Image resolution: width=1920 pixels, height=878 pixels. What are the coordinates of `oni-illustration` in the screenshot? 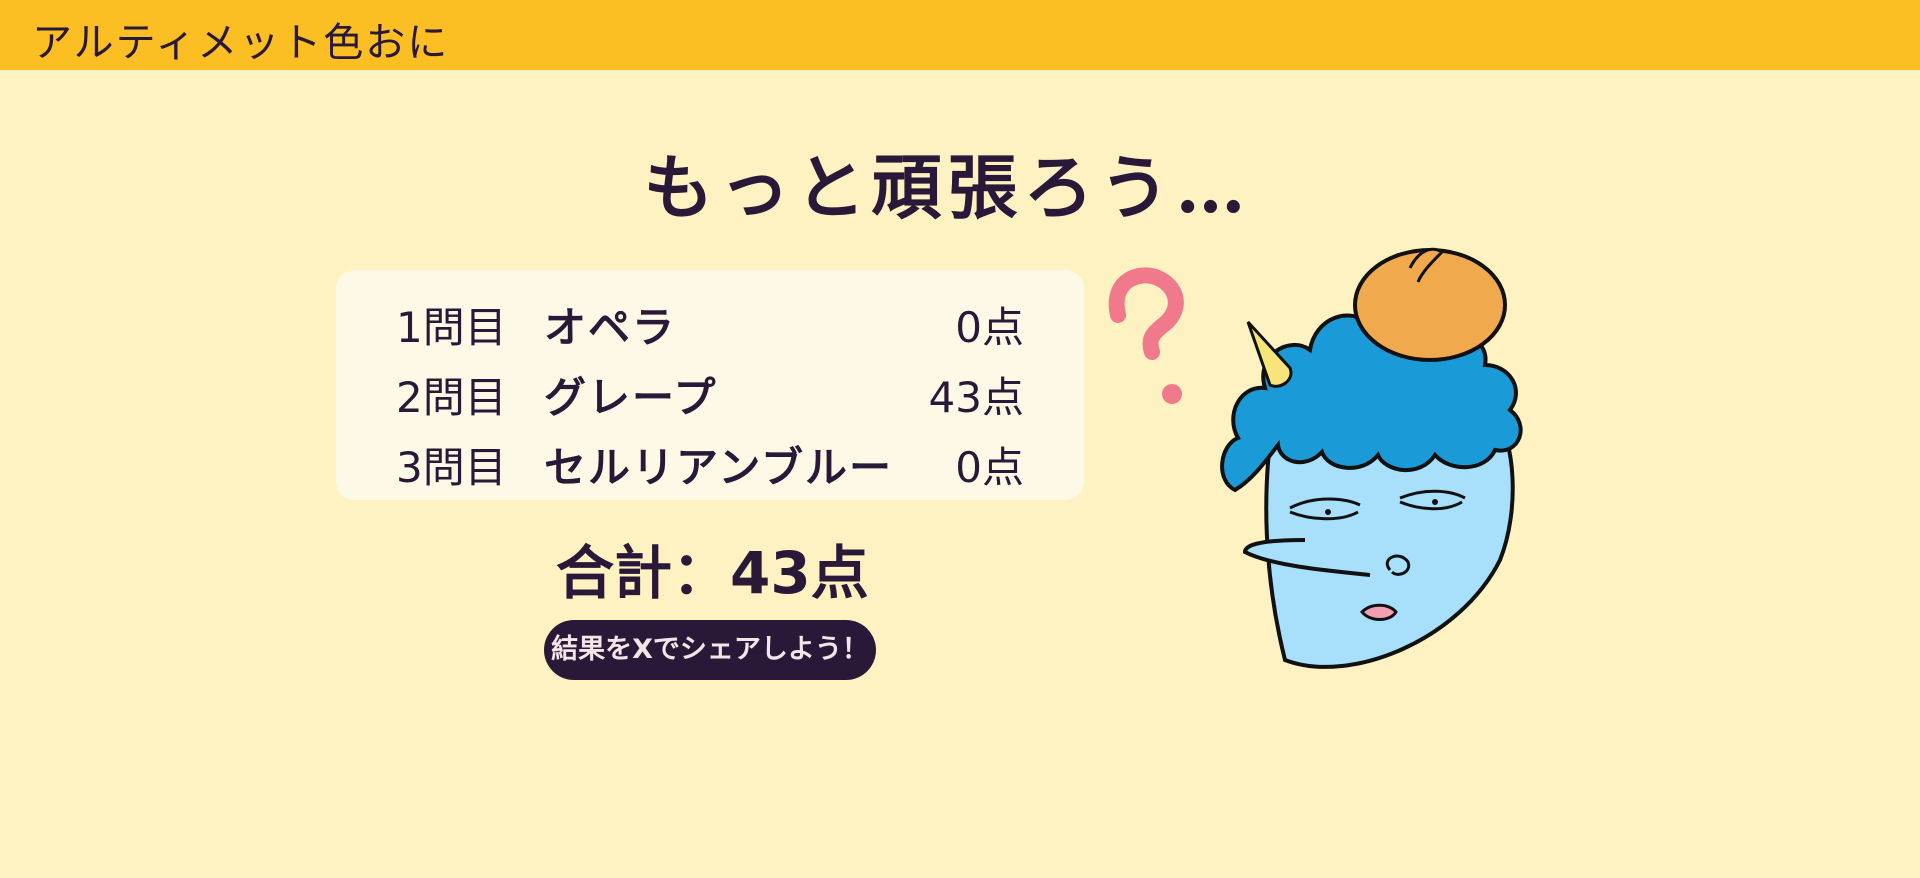 It's located at (1315, 458).